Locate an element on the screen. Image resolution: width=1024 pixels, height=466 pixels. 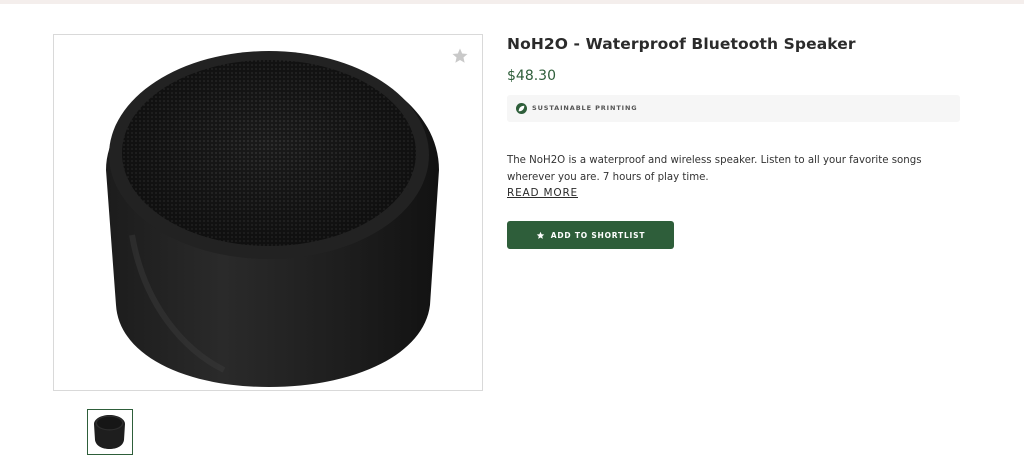
read-more-link: READ MORE is located at coordinates (542, 193).